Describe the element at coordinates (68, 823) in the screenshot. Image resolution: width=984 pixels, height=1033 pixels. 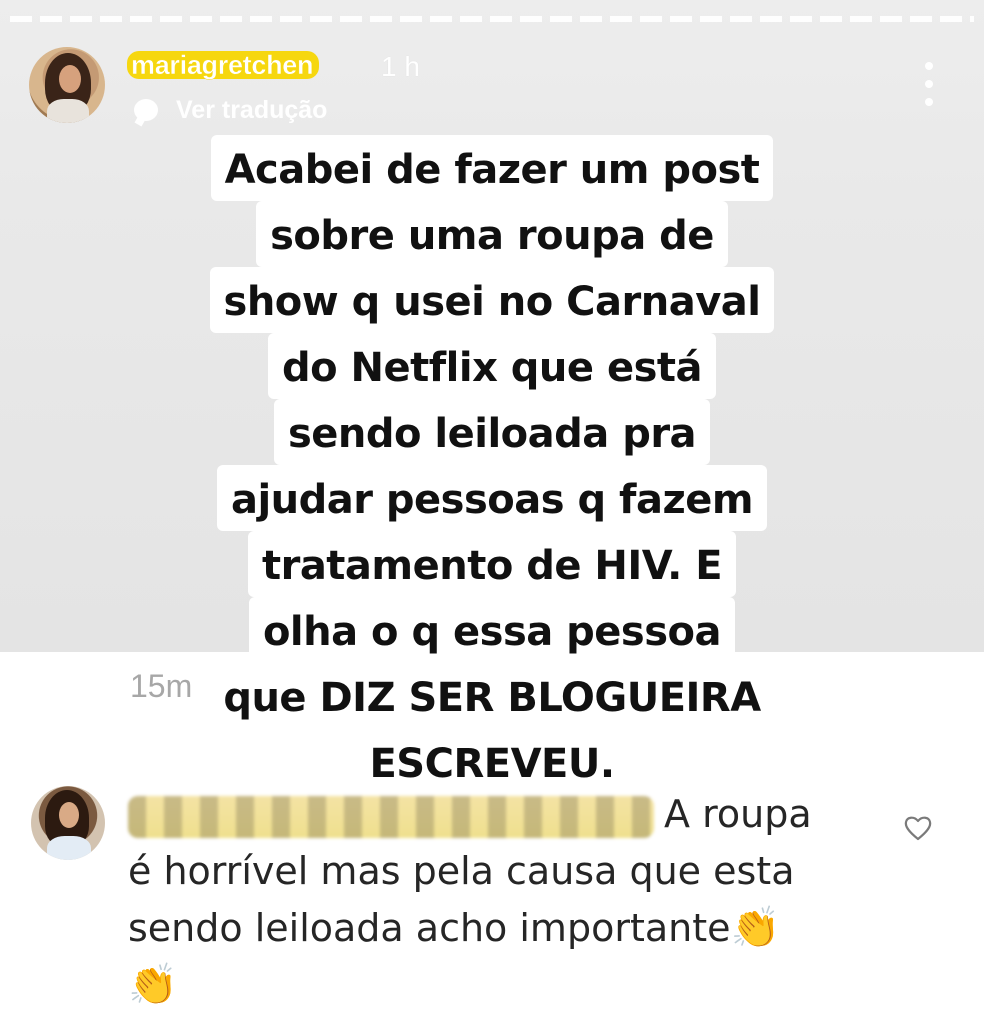
I see `commenter-avatar` at that location.